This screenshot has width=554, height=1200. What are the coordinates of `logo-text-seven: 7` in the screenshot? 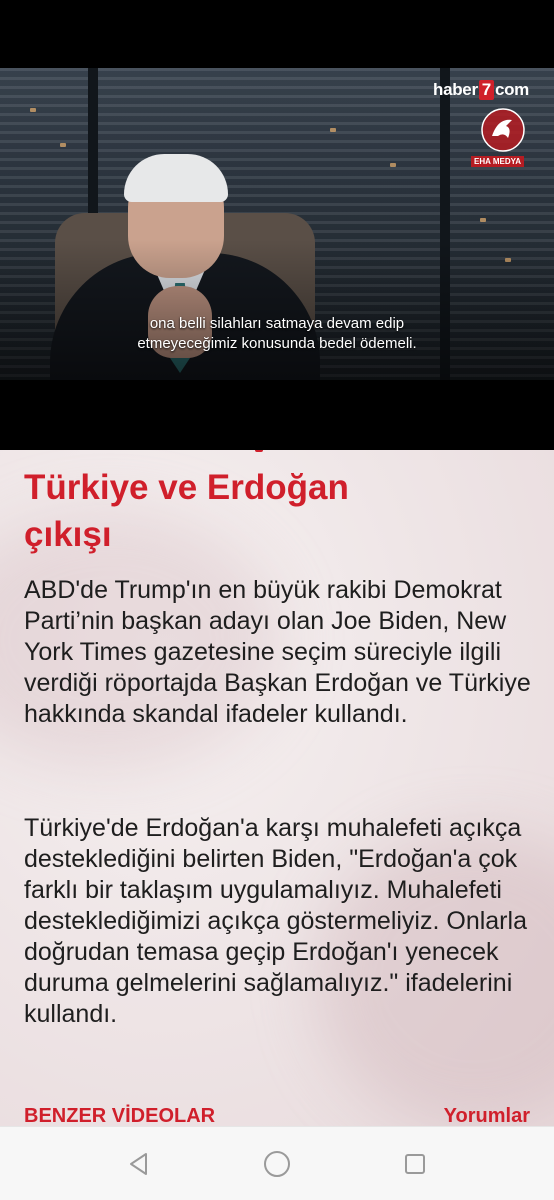 It's located at (486, 90).